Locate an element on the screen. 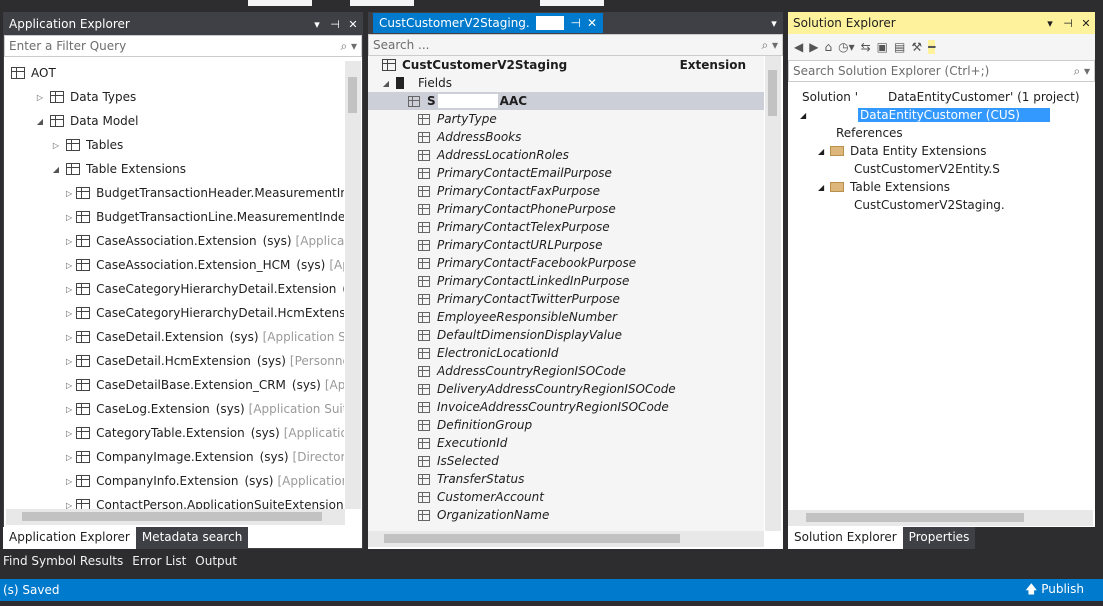 Image resolution: width=1103 pixels, height=606 pixels. fields-node: ◢ Fields is located at coordinates (566, 83).